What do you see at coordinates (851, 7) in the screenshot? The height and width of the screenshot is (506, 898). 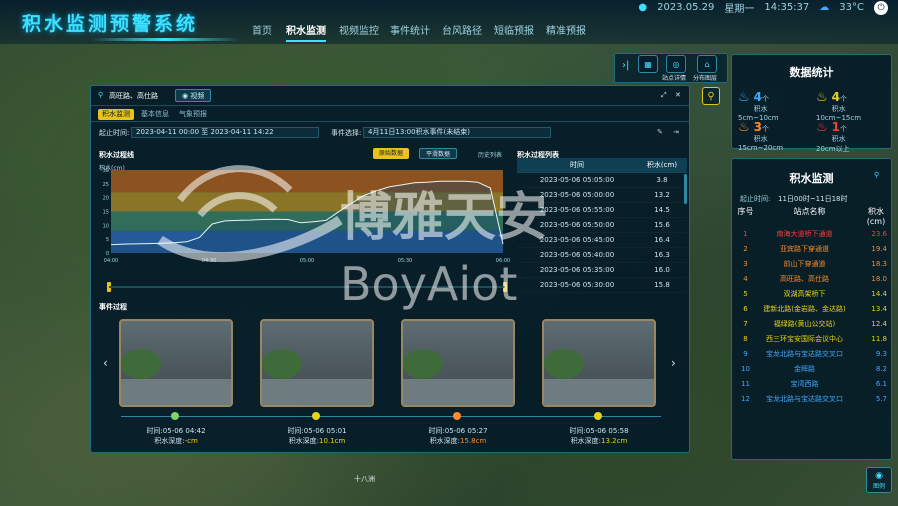 I see `temperature: 33°C` at bounding box center [851, 7].